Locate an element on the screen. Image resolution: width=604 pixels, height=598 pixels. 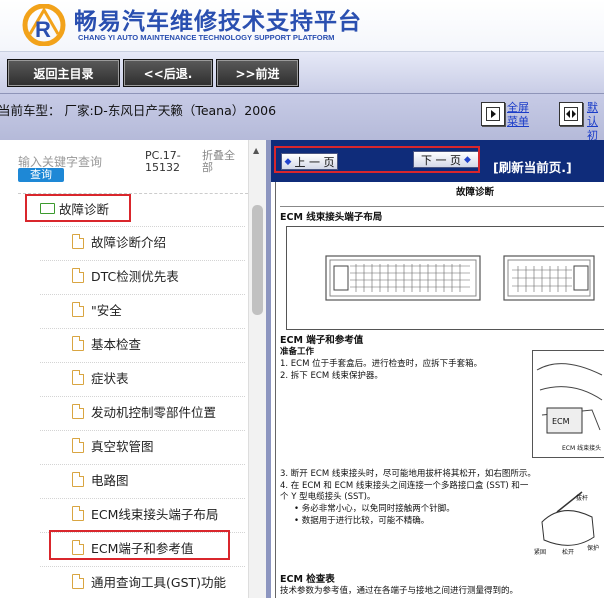
tree-item: 电路图 is located at coordinates (100, 479).